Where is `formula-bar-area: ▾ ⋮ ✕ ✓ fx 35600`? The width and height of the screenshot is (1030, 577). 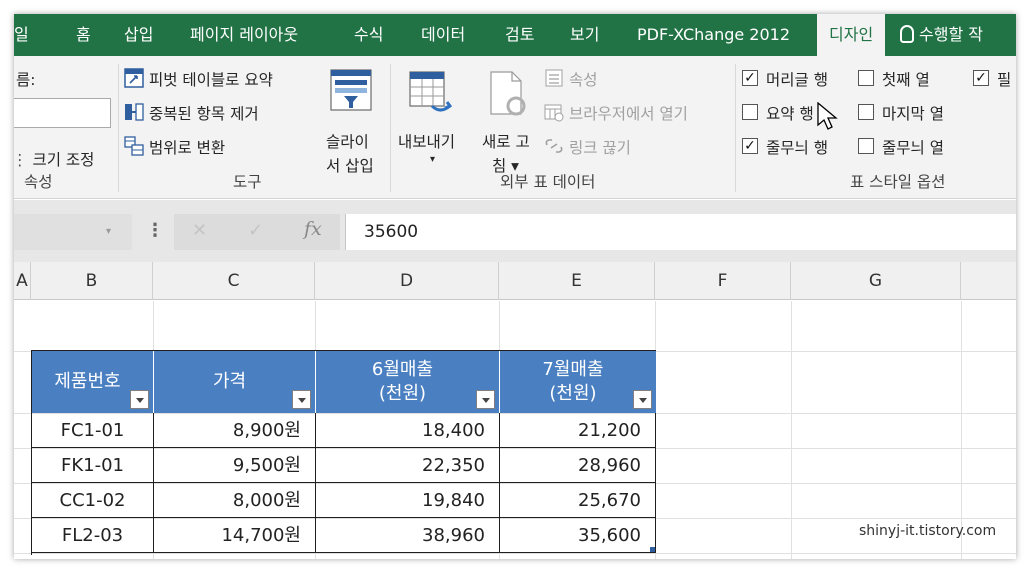 formula-bar-area: ▾ ⋮ ✕ ✓ fx 35600 is located at coordinates (515, 231).